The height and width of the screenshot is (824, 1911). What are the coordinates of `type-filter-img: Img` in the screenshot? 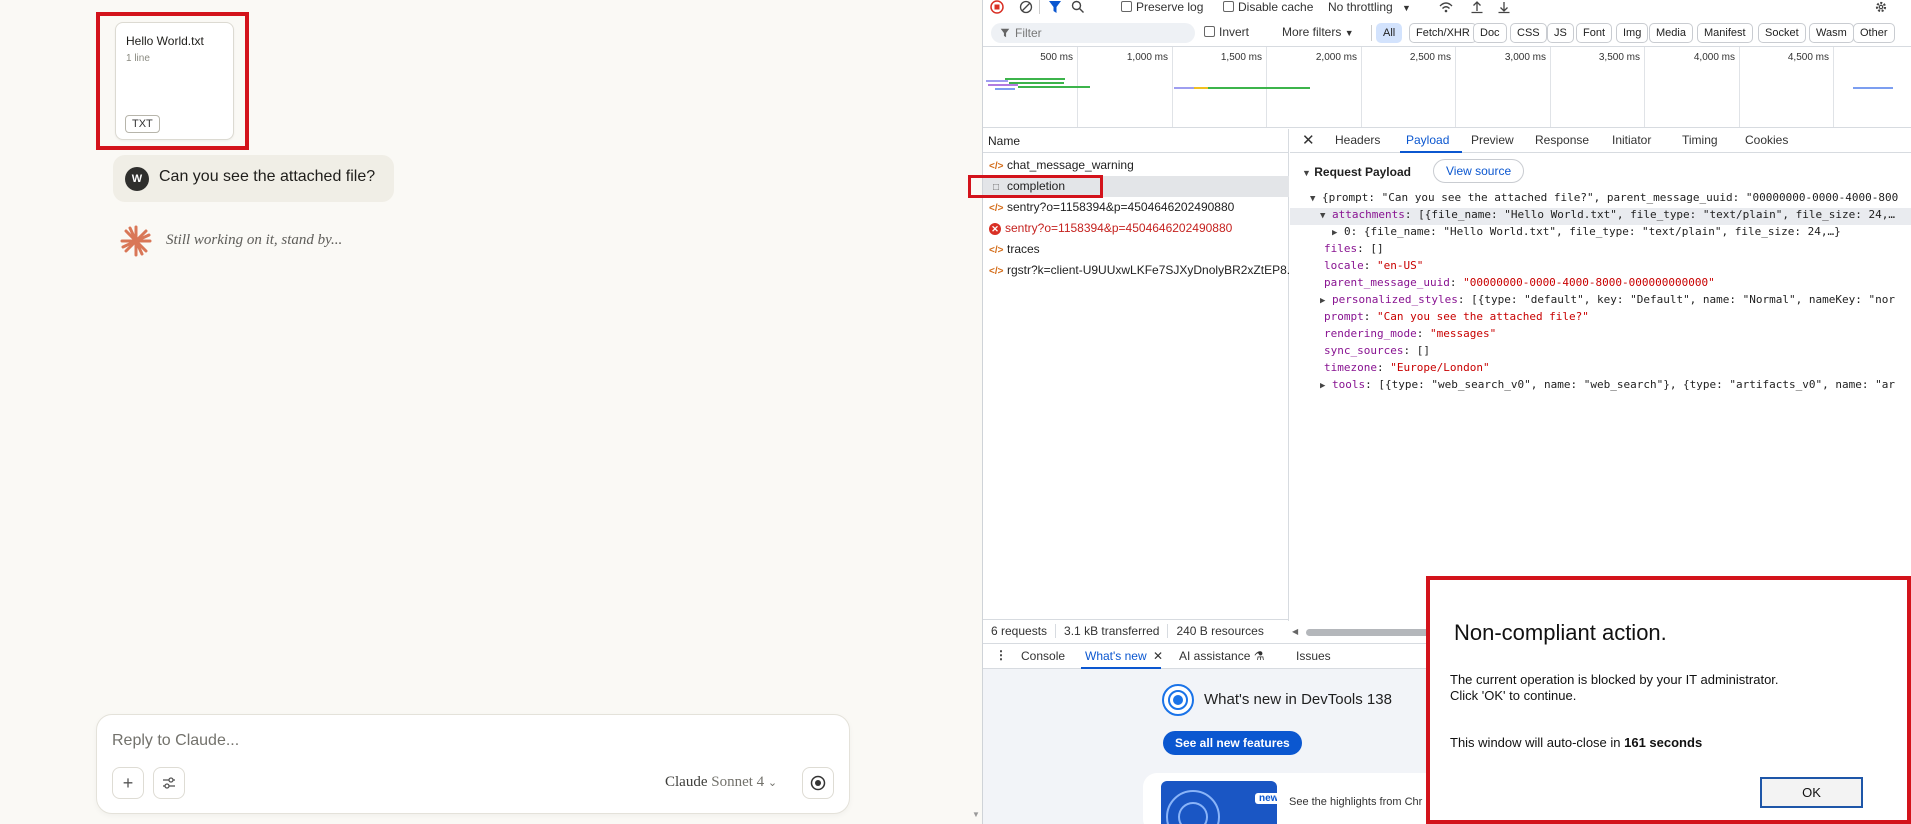 It's located at (1632, 33).